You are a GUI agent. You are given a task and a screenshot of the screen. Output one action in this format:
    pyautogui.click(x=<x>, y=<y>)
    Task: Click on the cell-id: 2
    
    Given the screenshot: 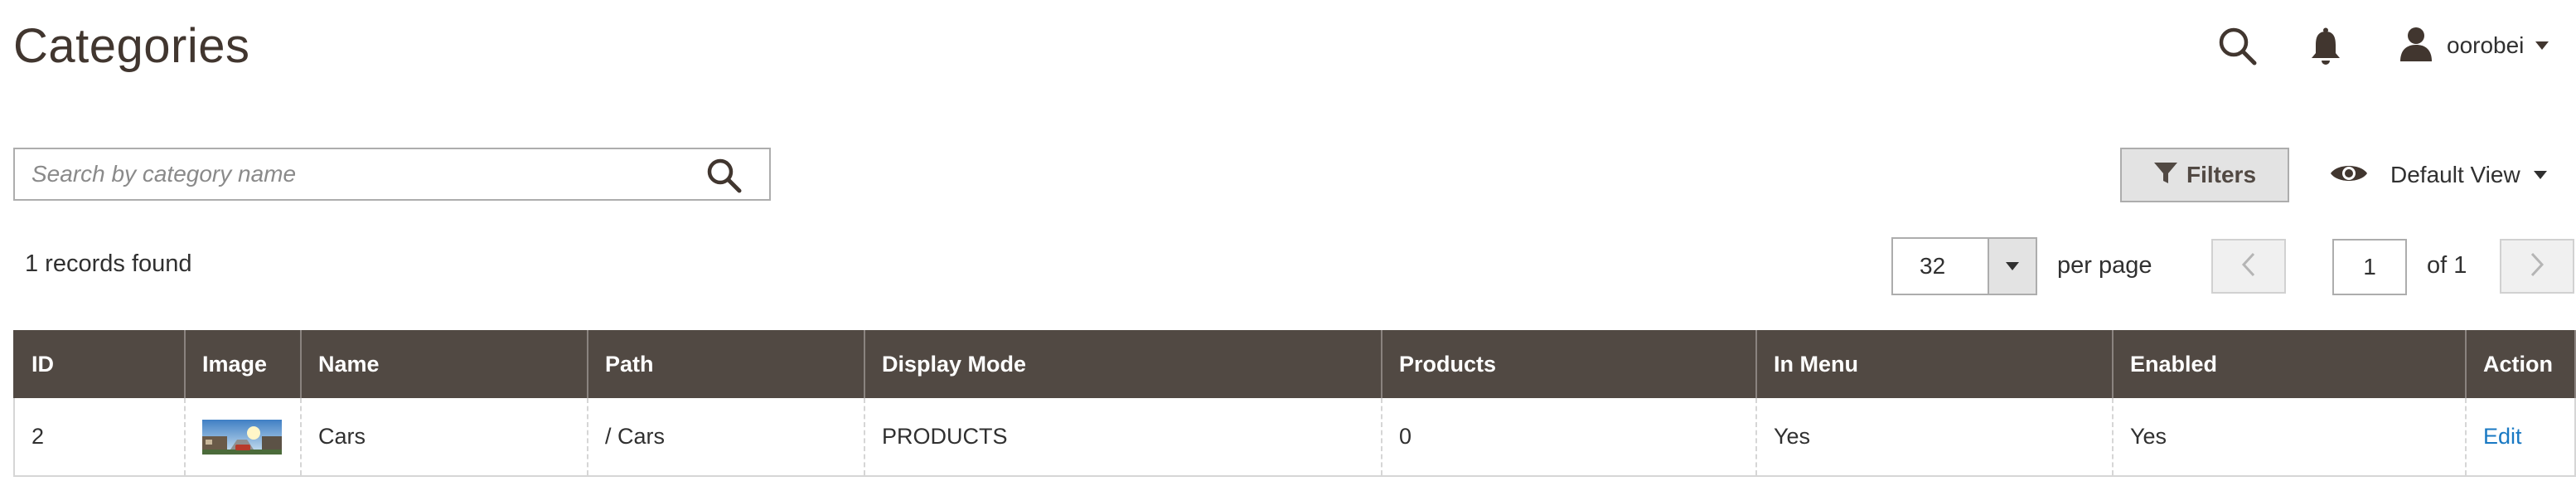 What is the action you would take?
    pyautogui.click(x=99, y=437)
    